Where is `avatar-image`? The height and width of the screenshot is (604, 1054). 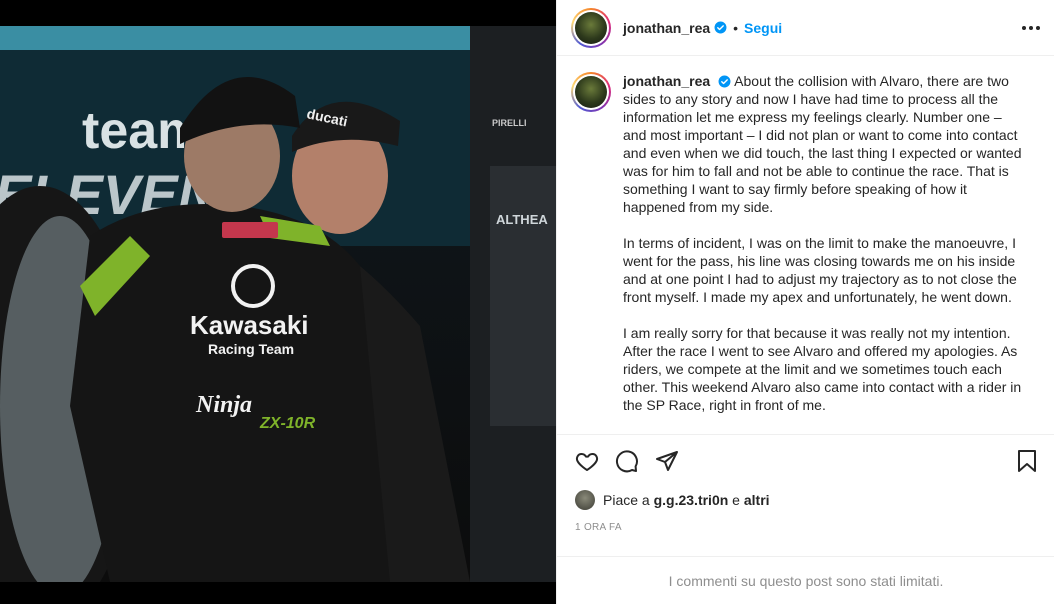
avatar-image is located at coordinates (591, 27).